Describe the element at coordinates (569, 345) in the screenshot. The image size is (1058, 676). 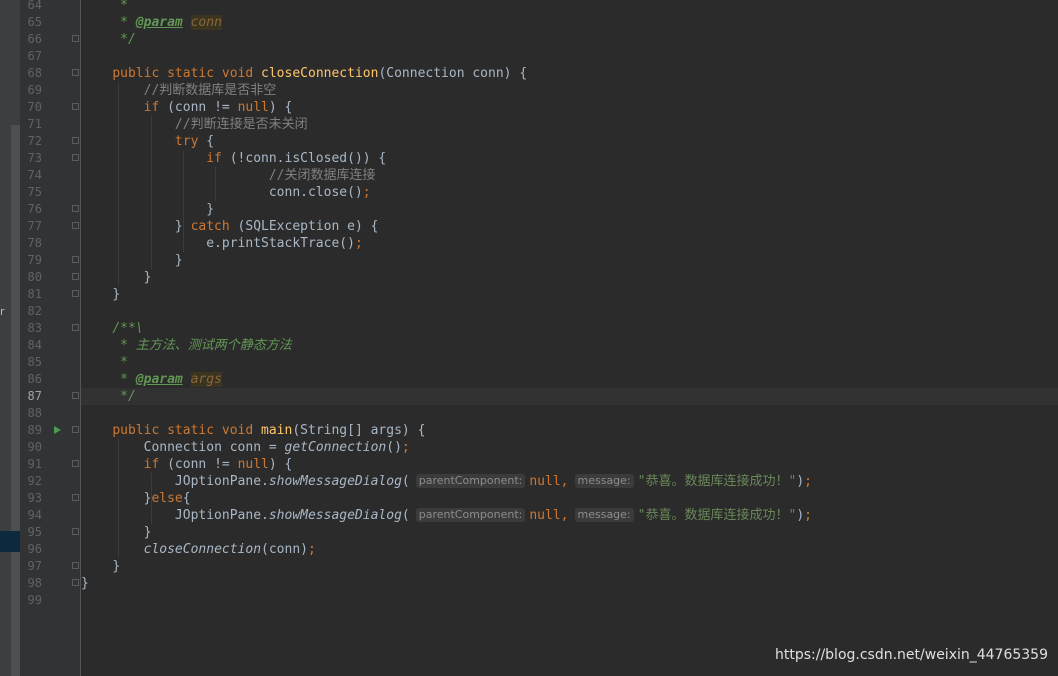
I see `code-line: * 主方法、测试两个静态方法` at that location.